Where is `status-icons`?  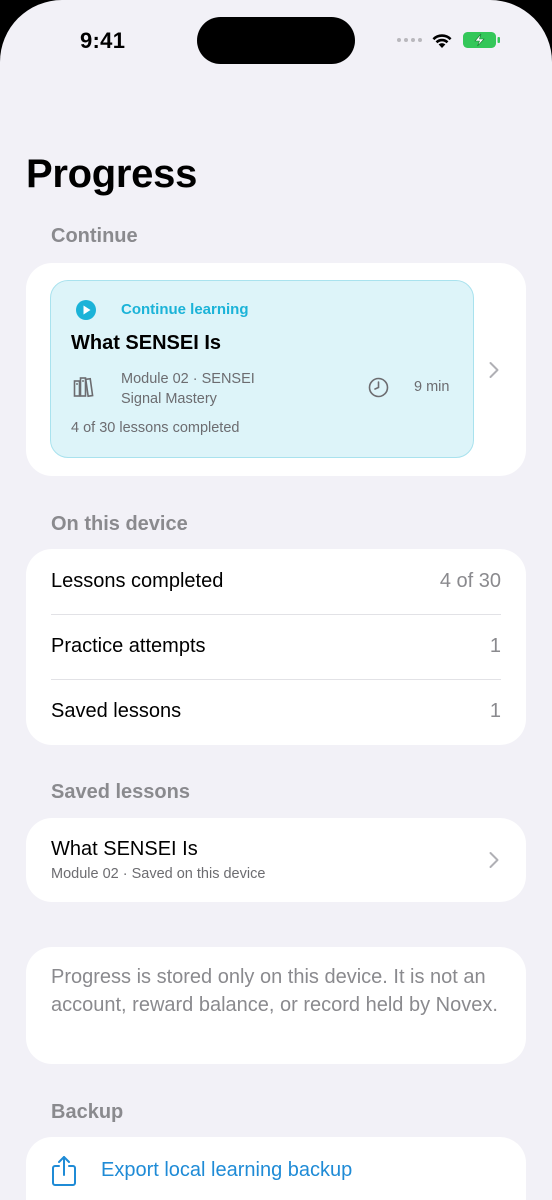
status-icons is located at coordinates (449, 40).